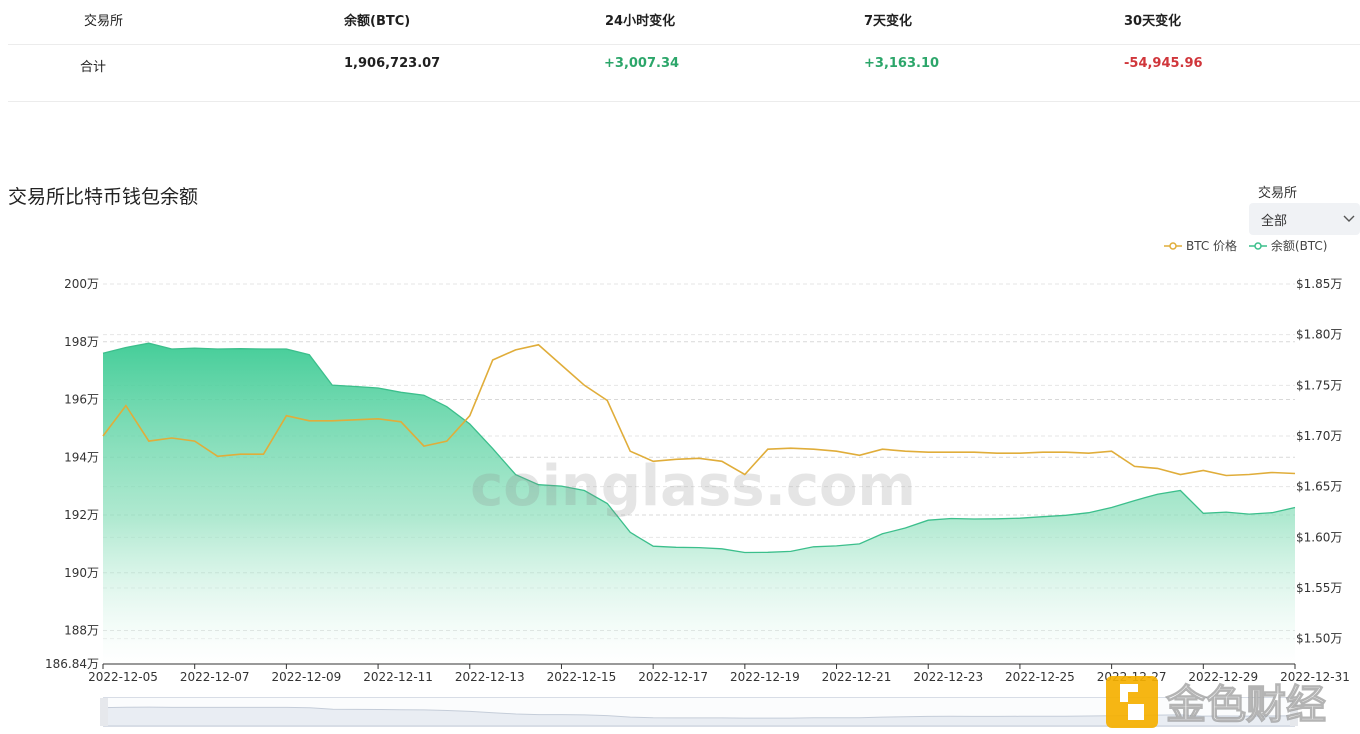 Image resolution: width=1360 pixels, height=734 pixels. I want to click on jinse-logo-text: 金色财经, so click(1245, 705).